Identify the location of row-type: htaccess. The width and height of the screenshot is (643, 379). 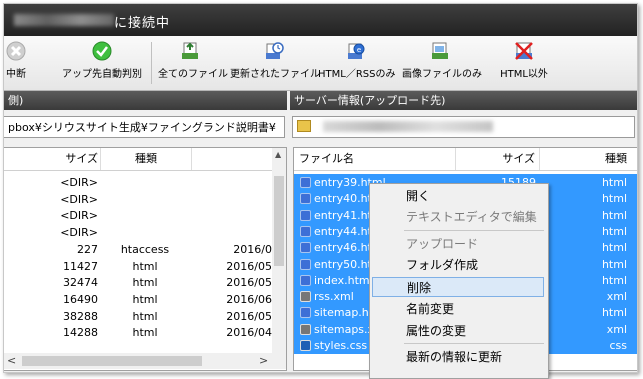
(145, 249).